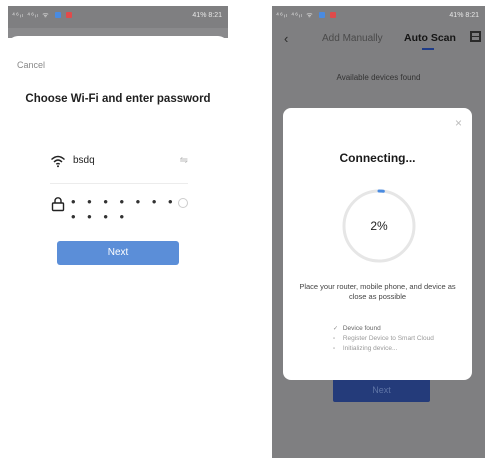  I want to click on back-arrow-icon: ‹, so click(286, 38).